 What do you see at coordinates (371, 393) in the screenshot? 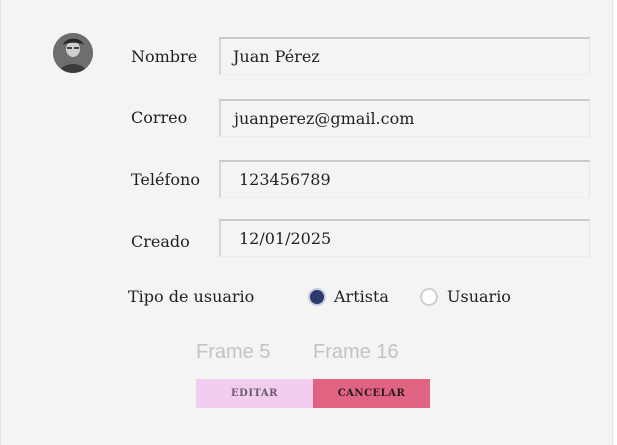
I see `cancel-button: CANCELAR` at bounding box center [371, 393].